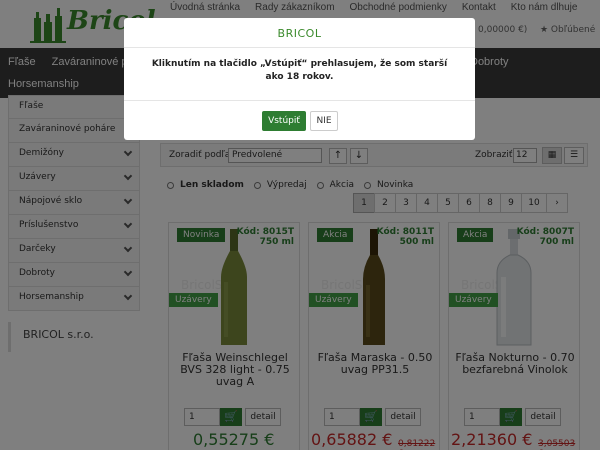  Describe the element at coordinates (299, 33) in the screenshot. I see `modal-title: BRICOL` at that location.